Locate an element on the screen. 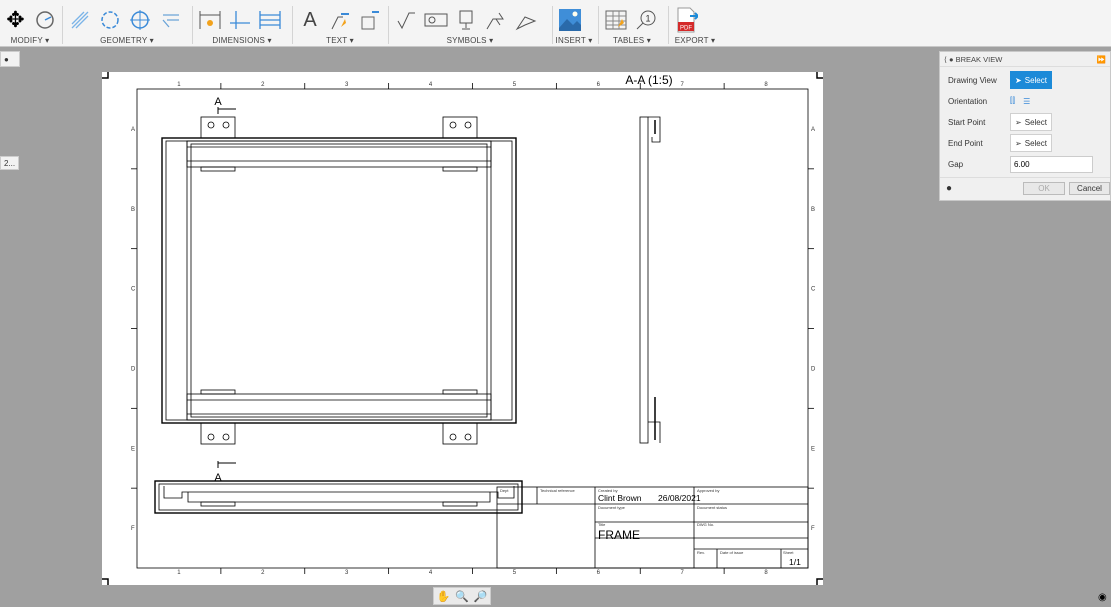  symbols-menu: SYMBOLS ▾ is located at coordinates (470, 40).